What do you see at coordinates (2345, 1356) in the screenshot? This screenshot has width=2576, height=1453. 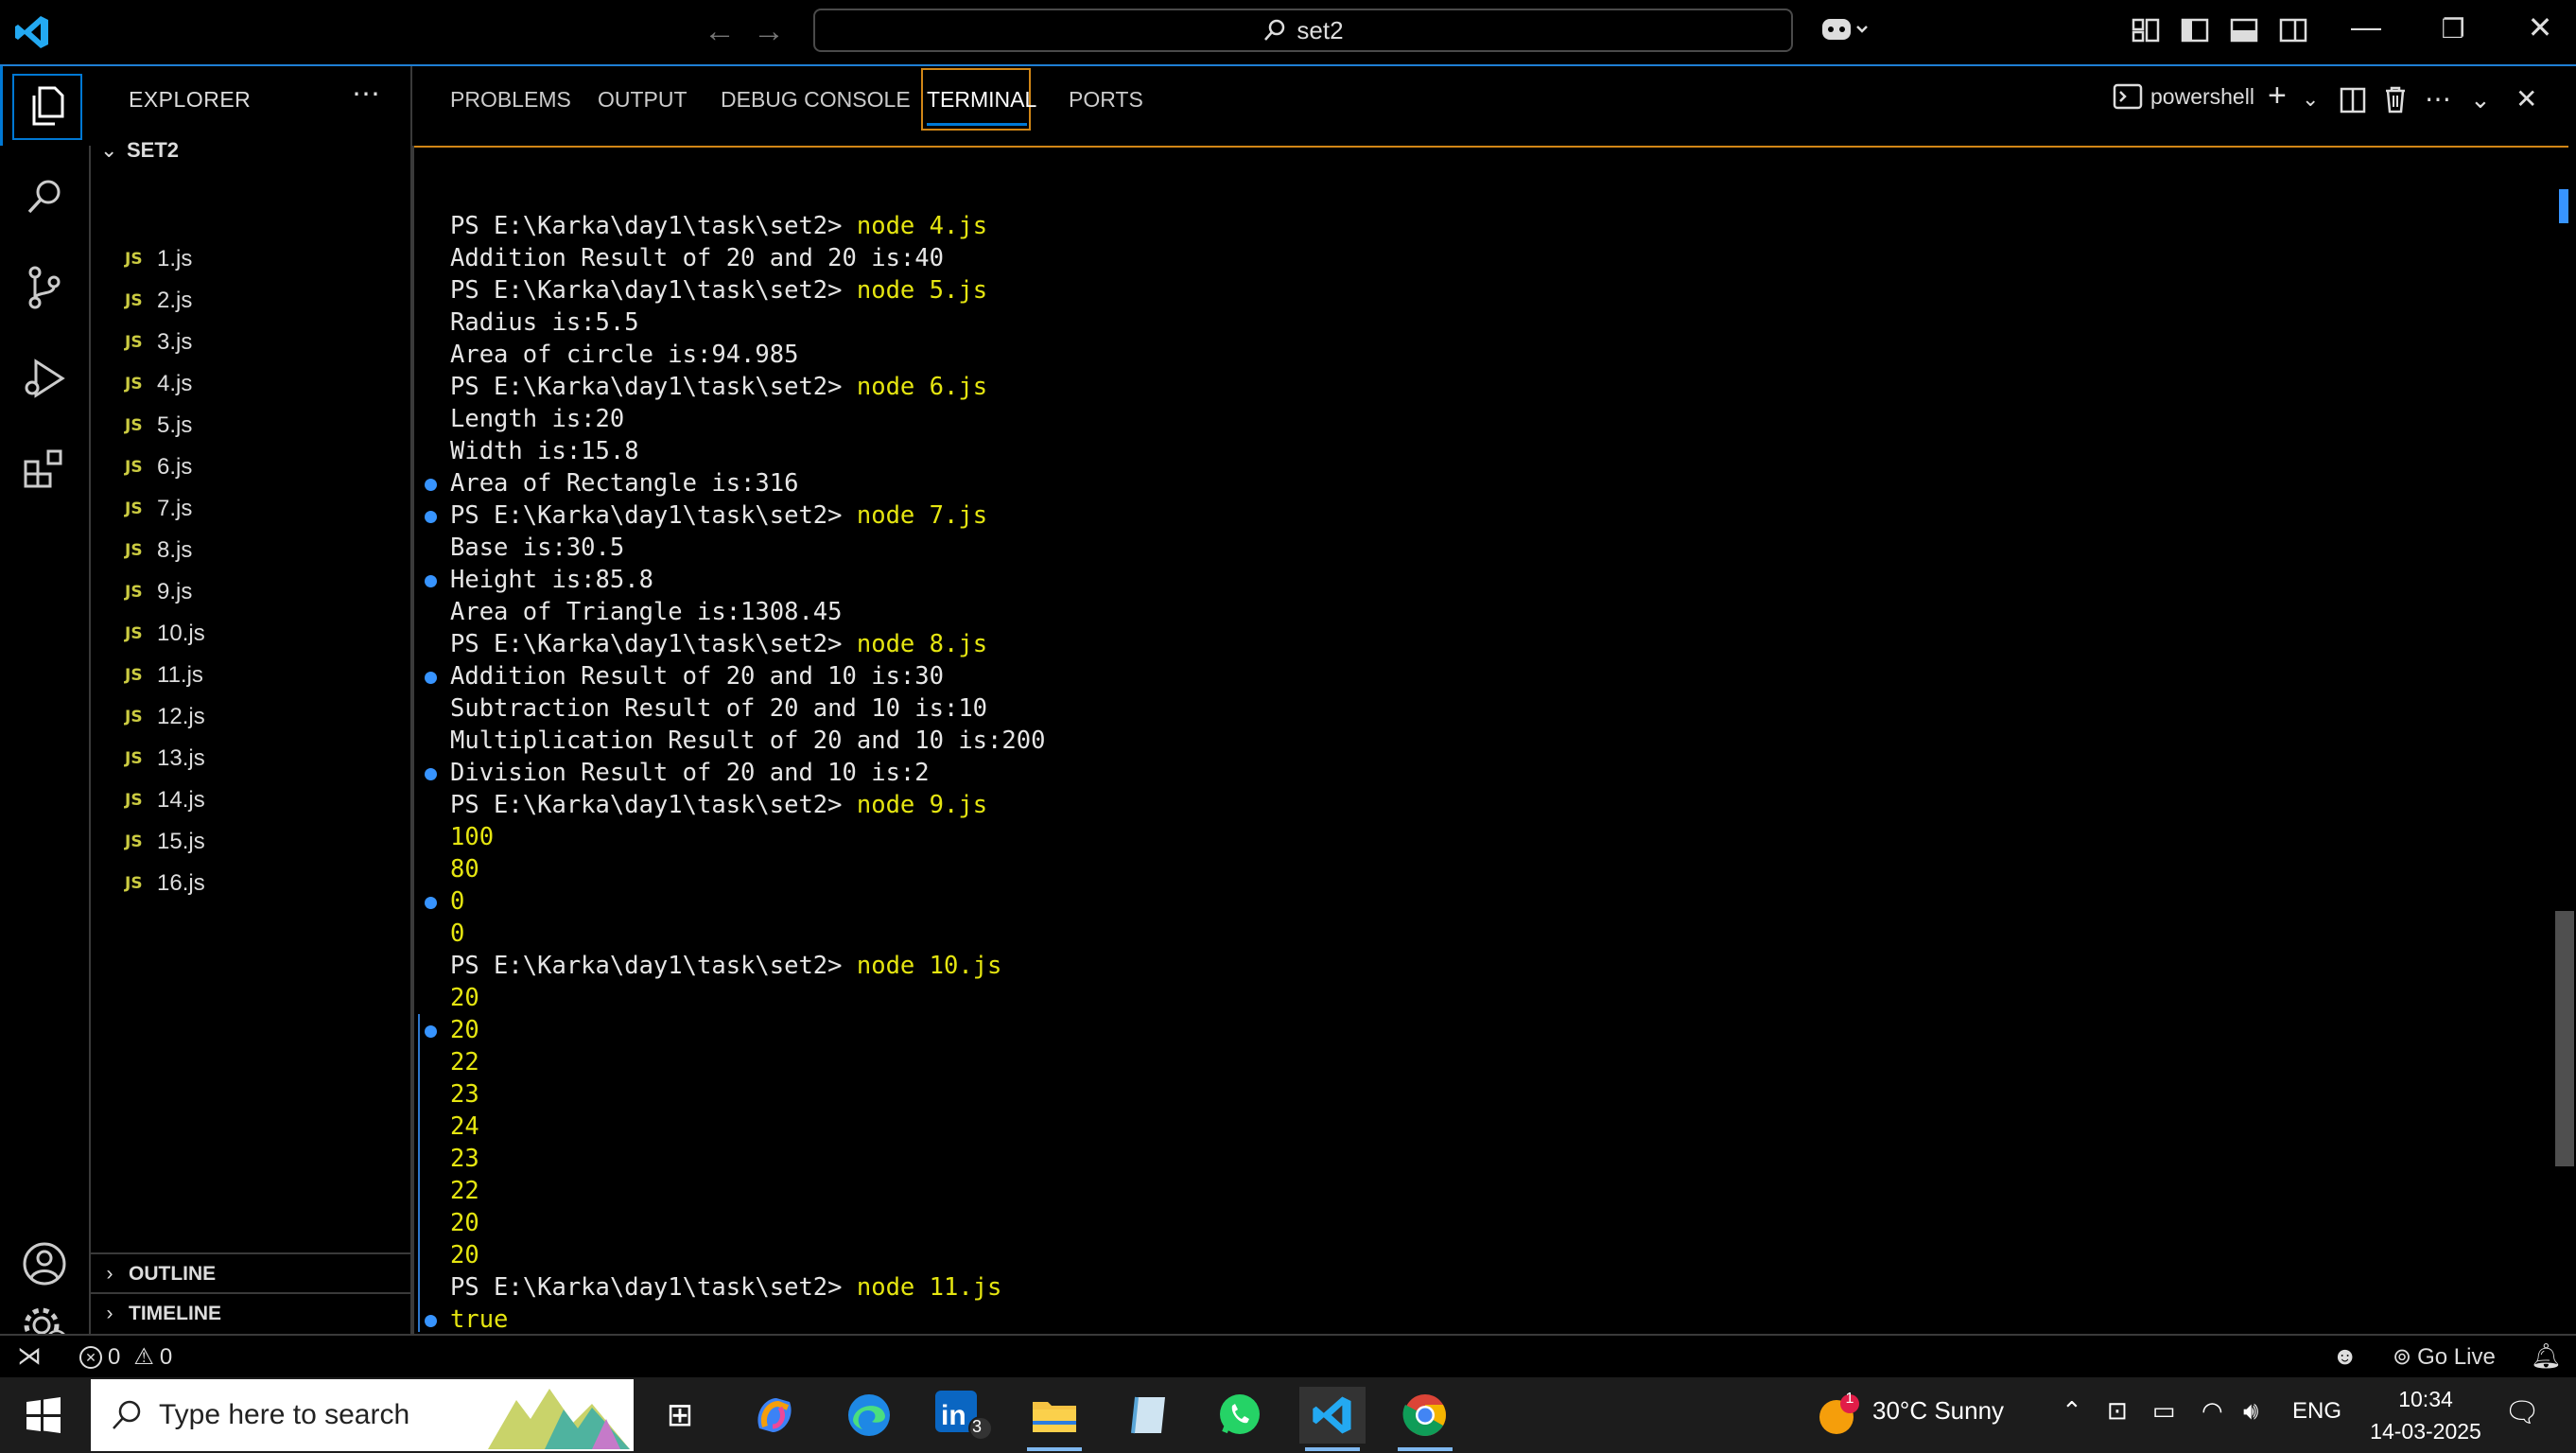 I see `copilot-status-icon: ☻` at bounding box center [2345, 1356].